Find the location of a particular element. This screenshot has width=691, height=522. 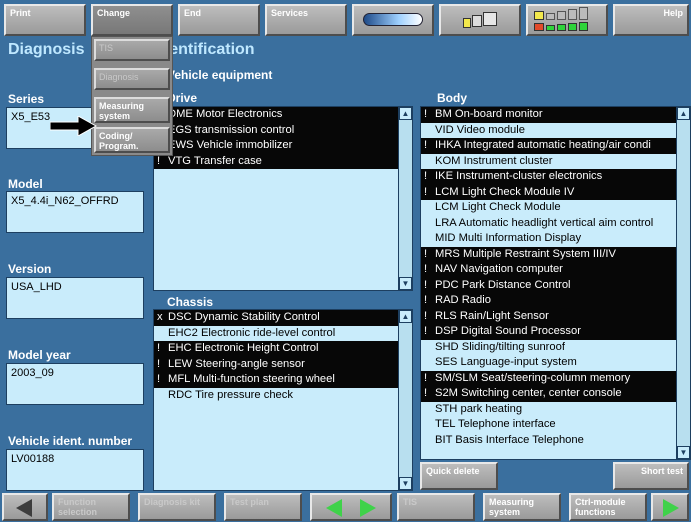

body-list-item: ! BM On-board monitor is located at coordinates (548, 115).